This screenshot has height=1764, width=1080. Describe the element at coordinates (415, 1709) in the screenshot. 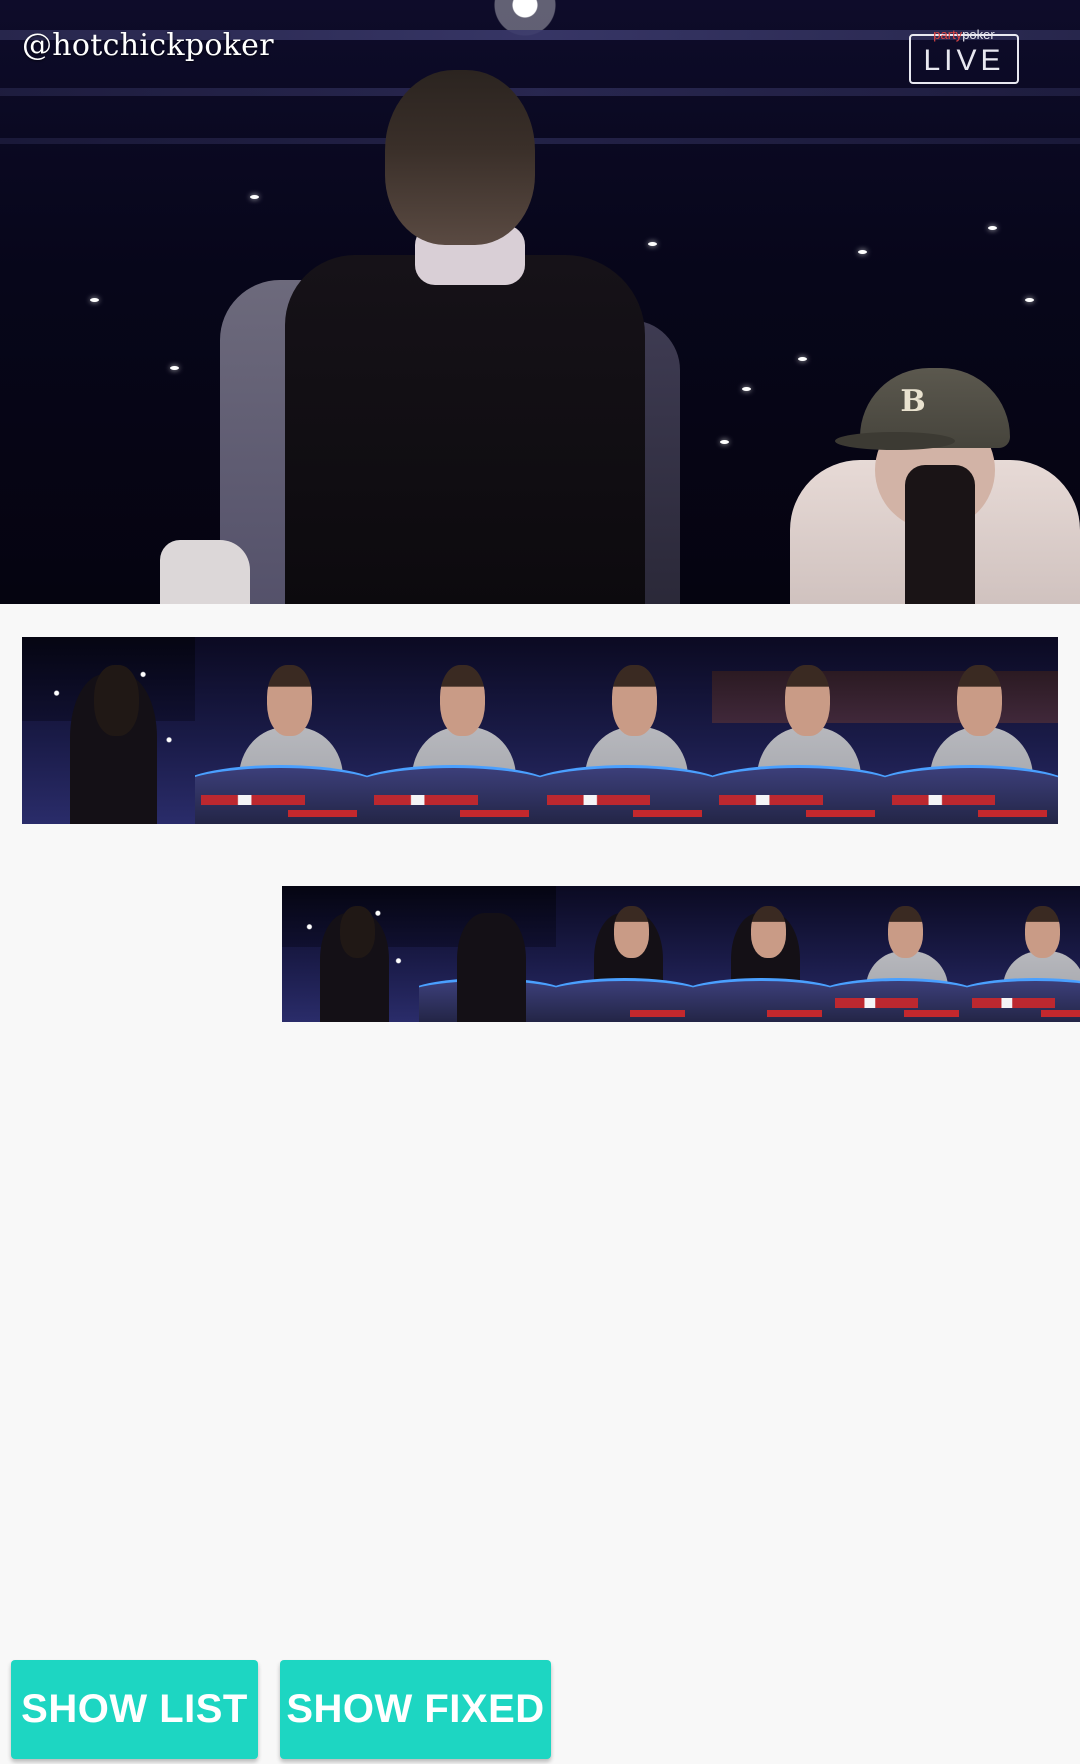

I see `show-fixed-button: SHOW FIXED` at that location.